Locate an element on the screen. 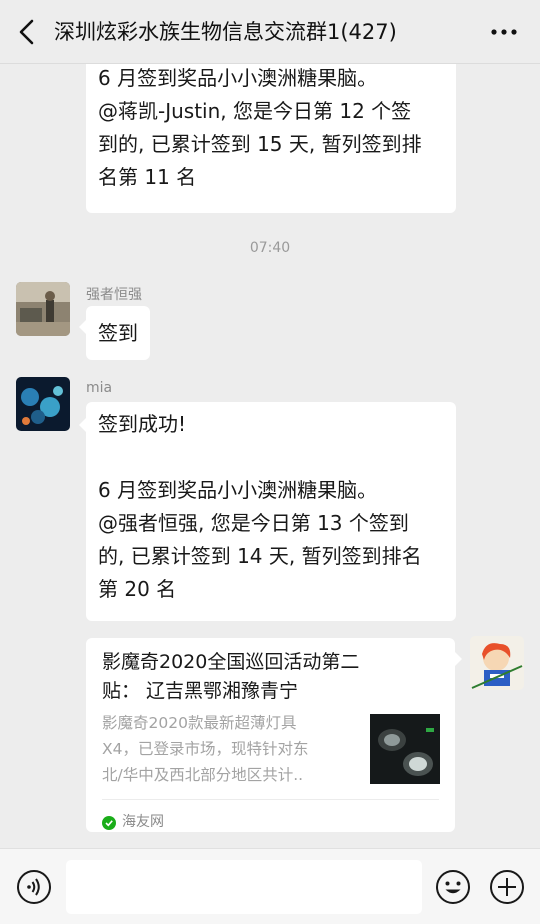 This screenshot has width=540, height=924. emoji-icon is located at coordinates (453, 887).